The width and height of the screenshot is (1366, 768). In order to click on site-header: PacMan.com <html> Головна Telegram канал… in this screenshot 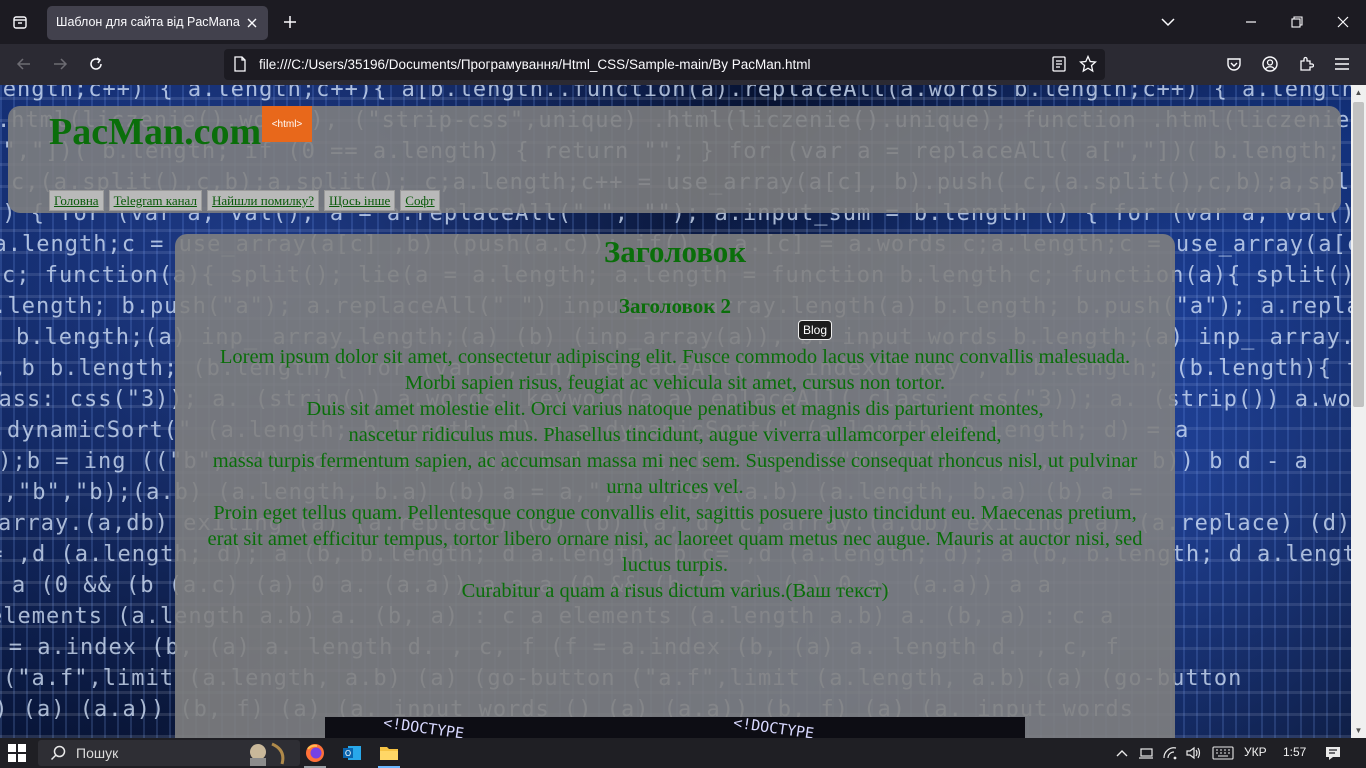, I will do `click(674, 159)`.